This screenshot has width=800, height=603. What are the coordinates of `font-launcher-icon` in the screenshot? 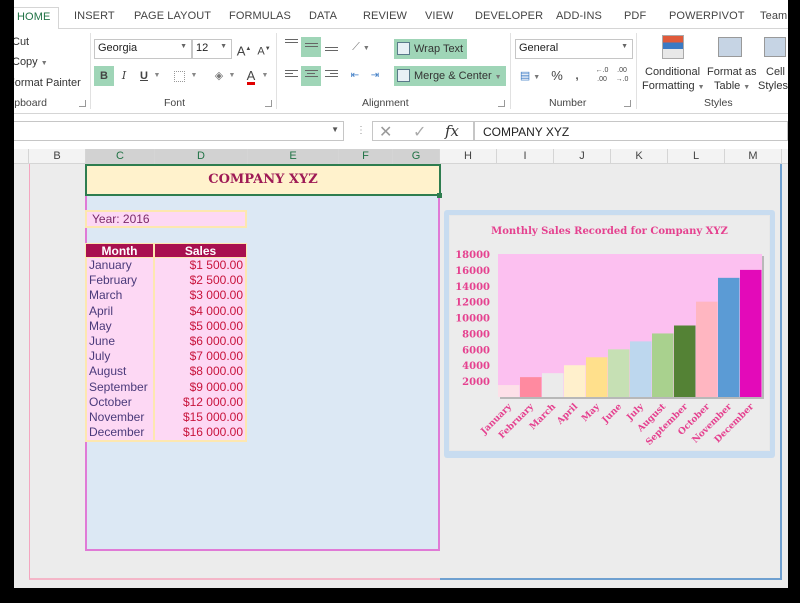 It's located at (268, 103).